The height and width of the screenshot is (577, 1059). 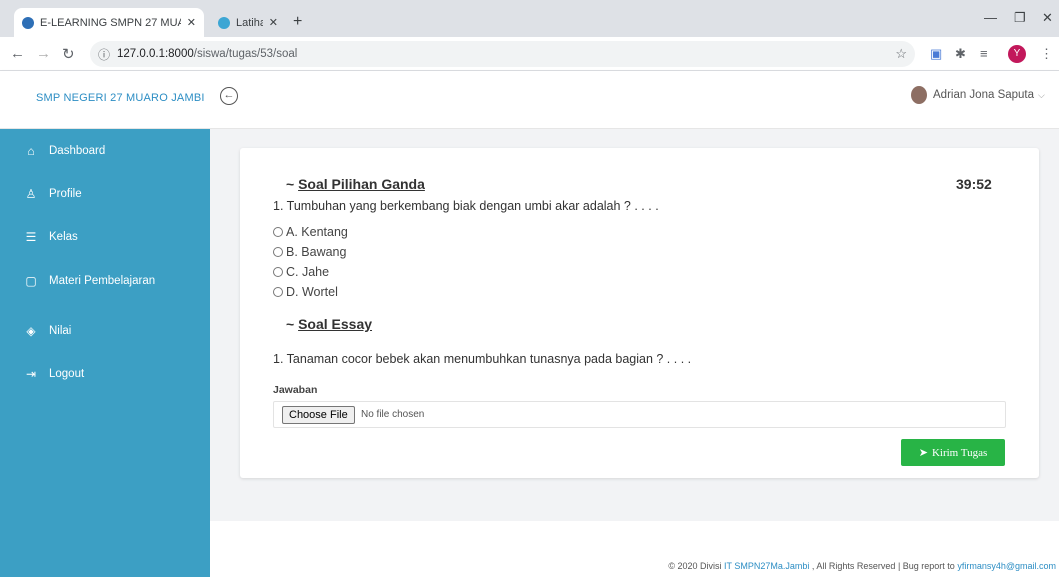 I want to click on url-host: 127.0.0.1:8000, so click(x=155, y=54).